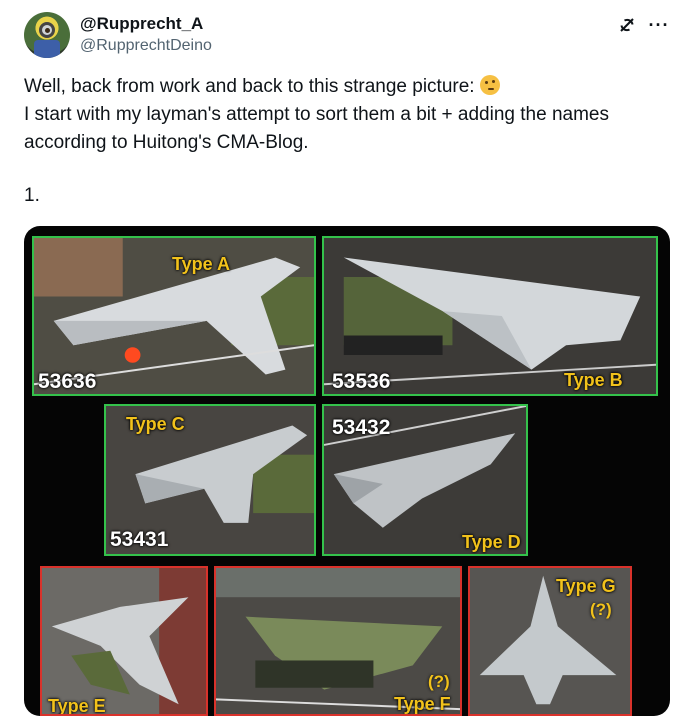  I want to click on panel-type-b: Type B 53536, so click(490, 316).